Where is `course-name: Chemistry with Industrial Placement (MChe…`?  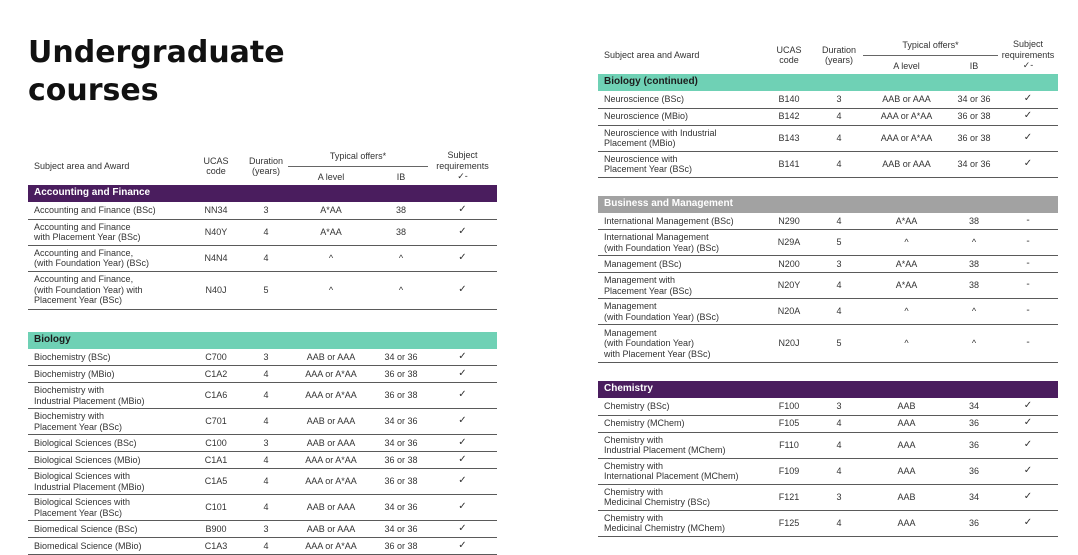 course-name: Chemistry with Industrial Placement (MChe… is located at coordinates (680, 445).